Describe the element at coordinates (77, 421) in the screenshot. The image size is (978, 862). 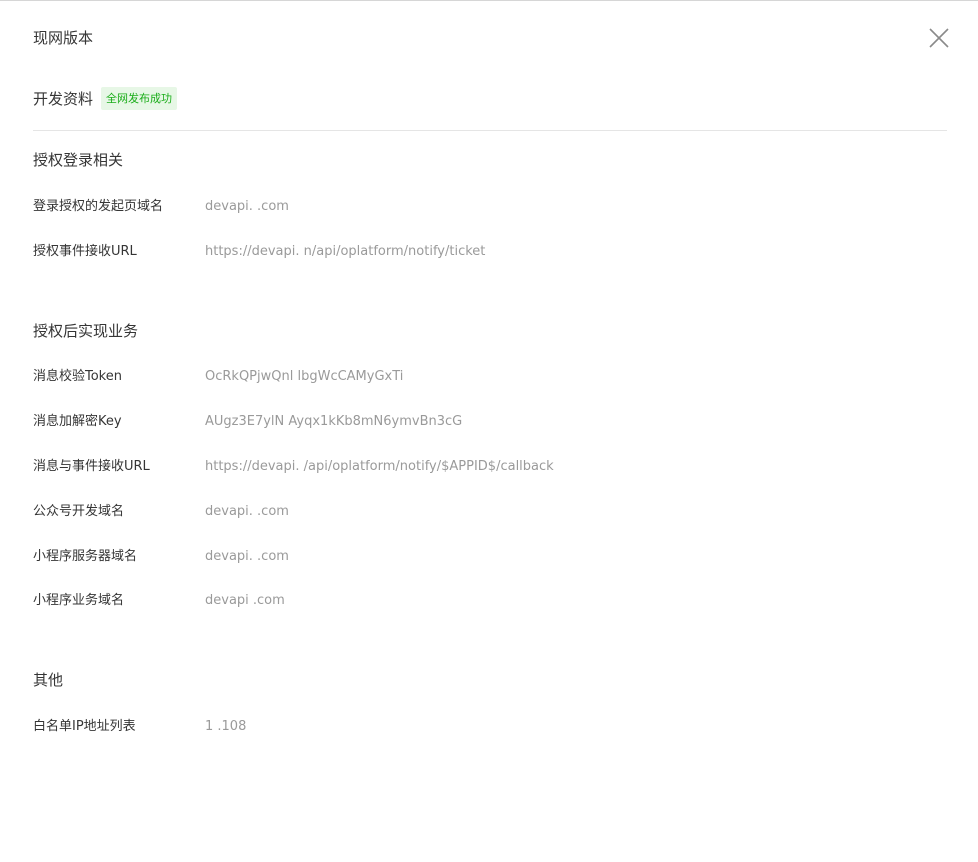
I see `field-label: 消息加解密Key` at that location.